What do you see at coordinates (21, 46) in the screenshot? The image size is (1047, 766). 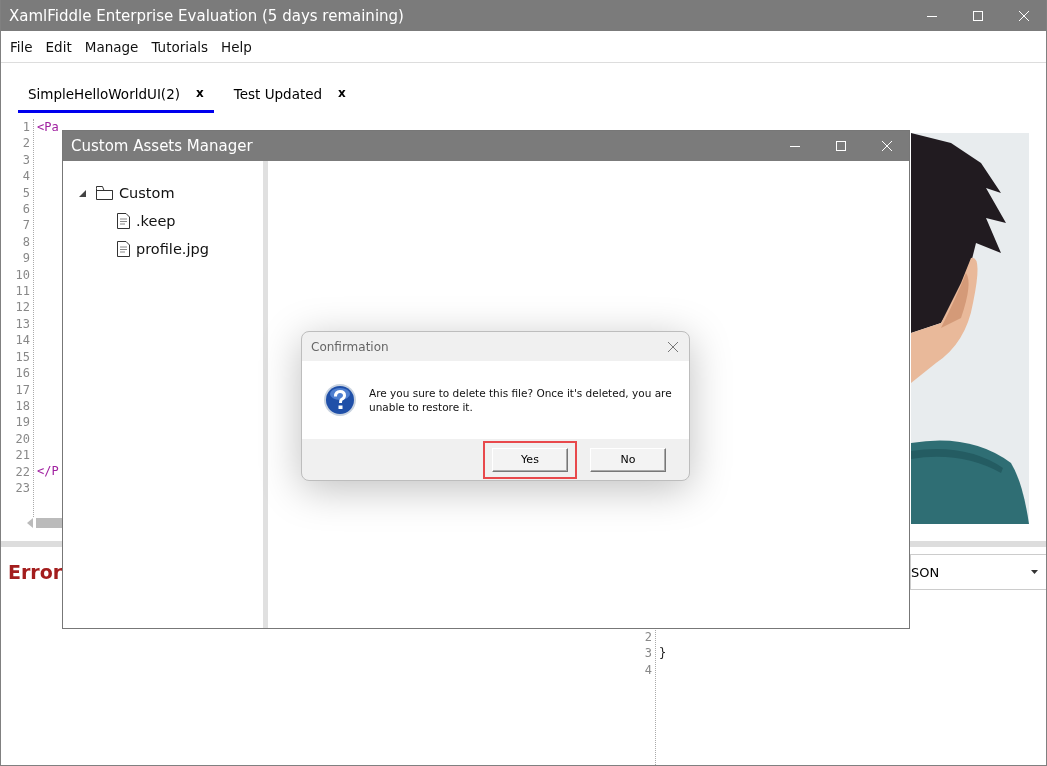 I see `menu-item: File` at bounding box center [21, 46].